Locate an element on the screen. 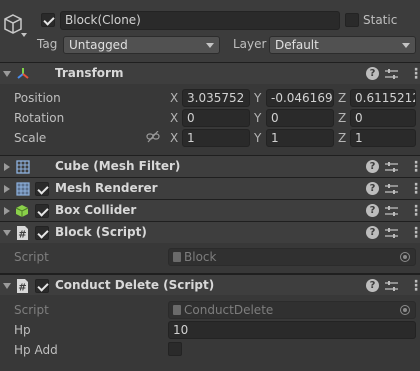  constrain-proportions-link-icon is located at coordinates (153, 137).